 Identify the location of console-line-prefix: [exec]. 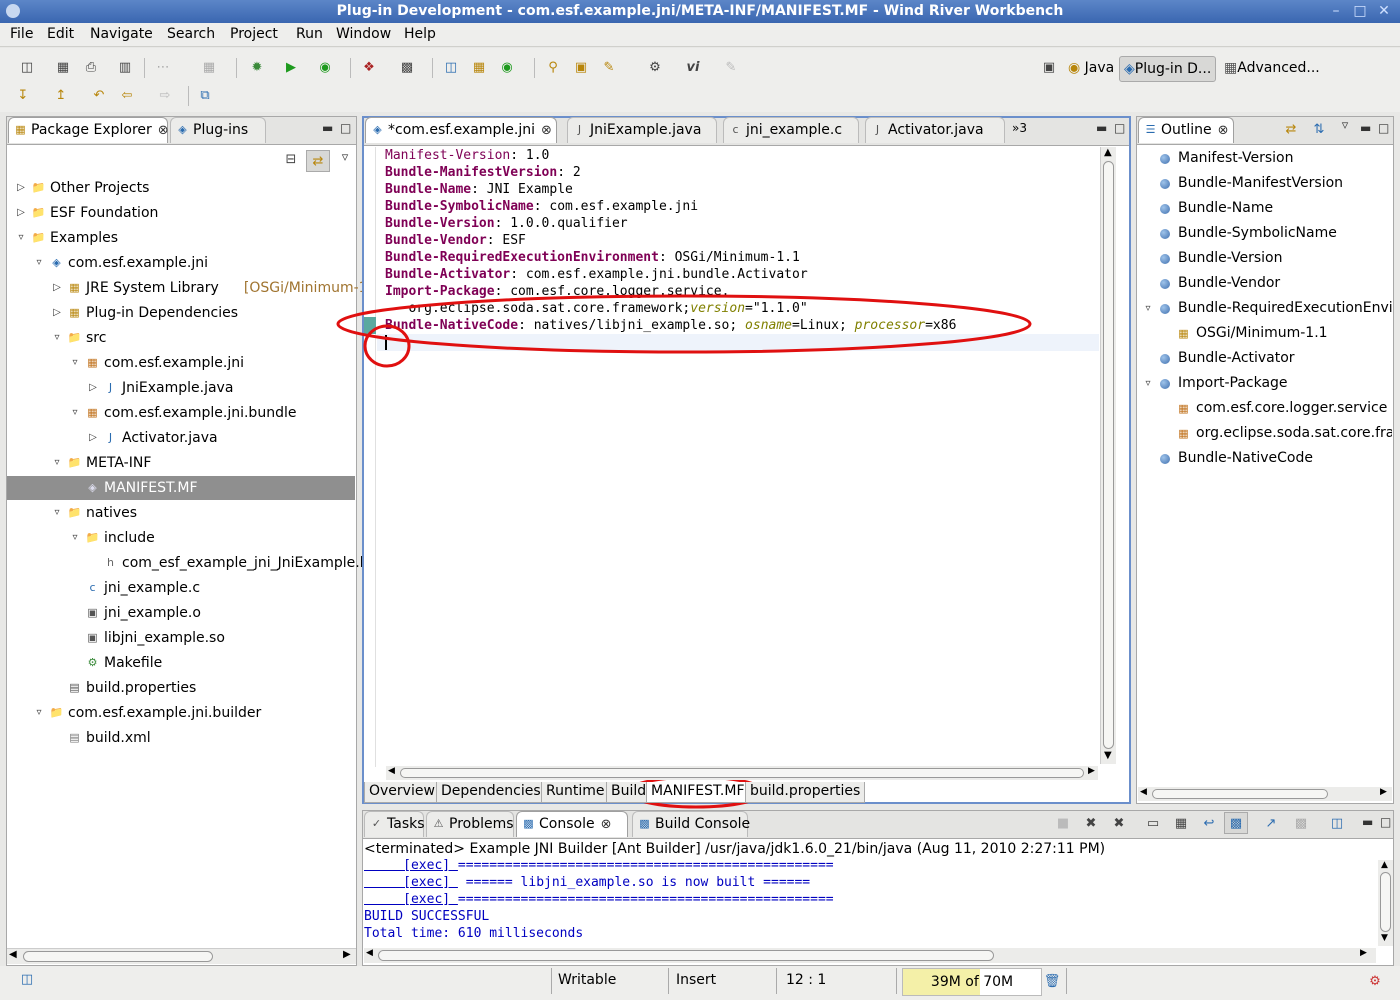
(411, 882).